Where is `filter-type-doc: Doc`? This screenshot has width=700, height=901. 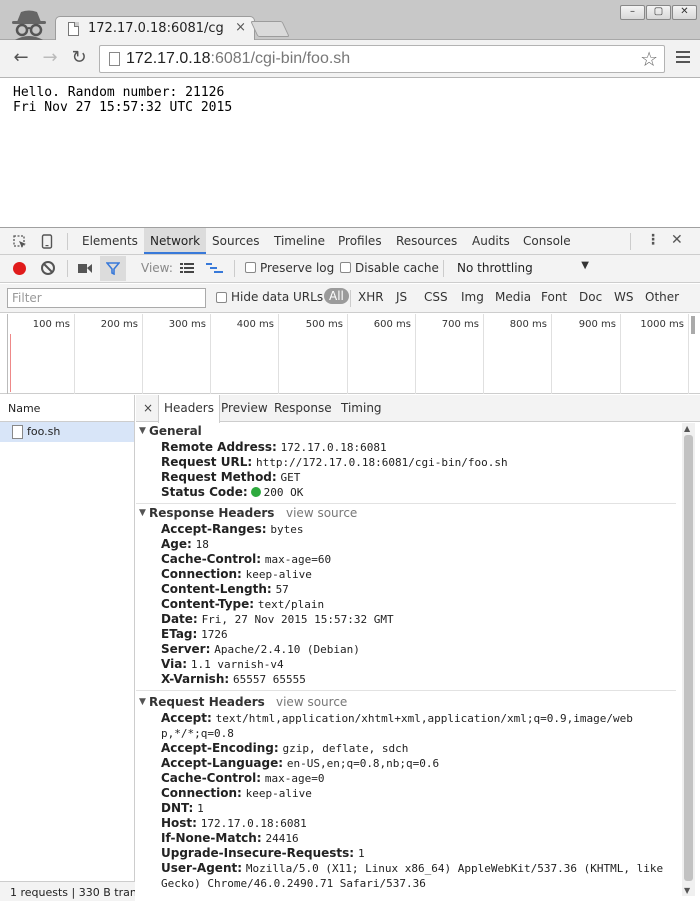
filter-type-doc: Doc is located at coordinates (590, 297).